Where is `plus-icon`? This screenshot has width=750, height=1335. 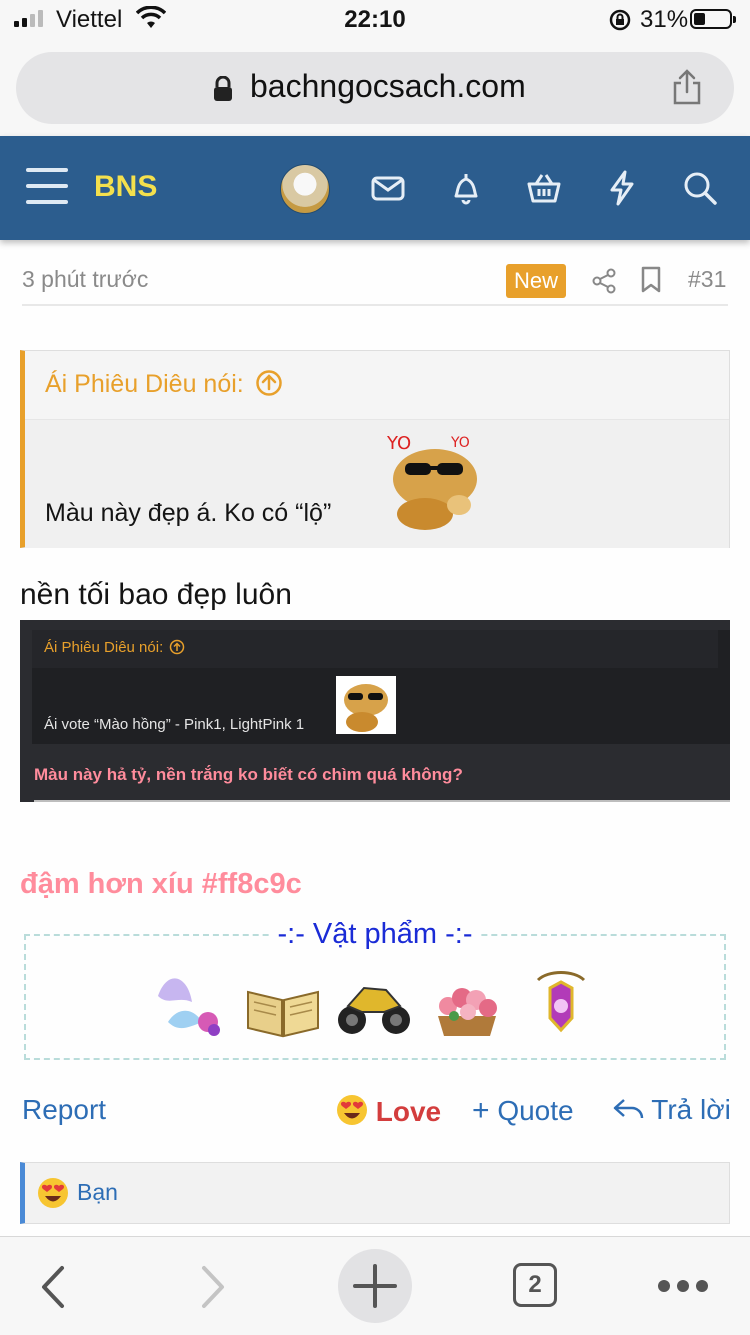 plus-icon is located at coordinates (375, 1286).